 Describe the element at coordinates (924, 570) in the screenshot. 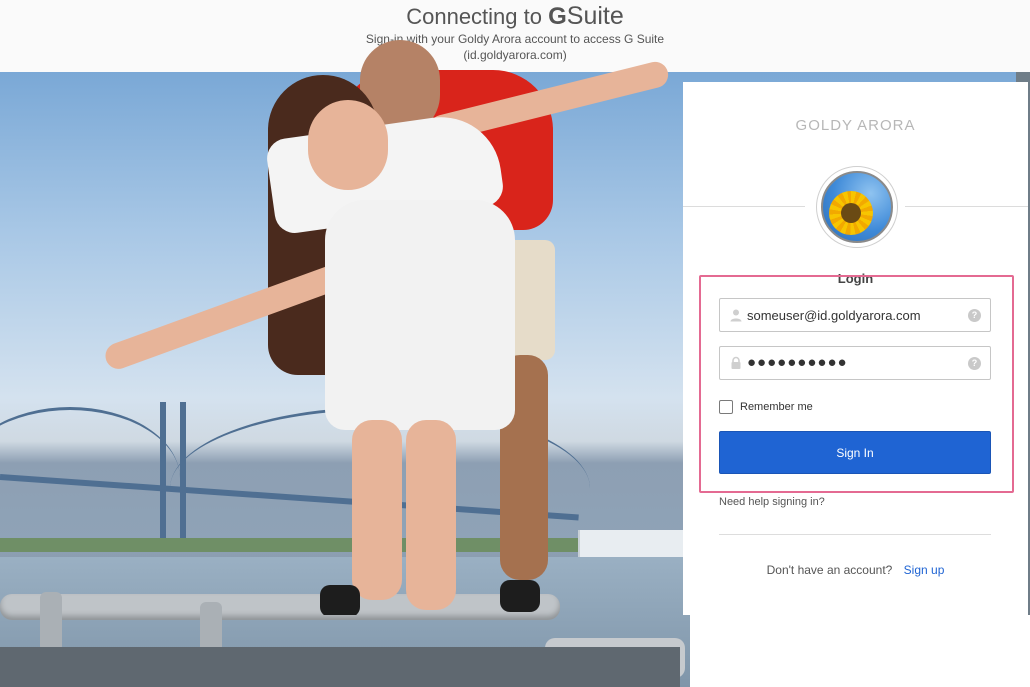

I see `sign-up-link: Sign up` at that location.